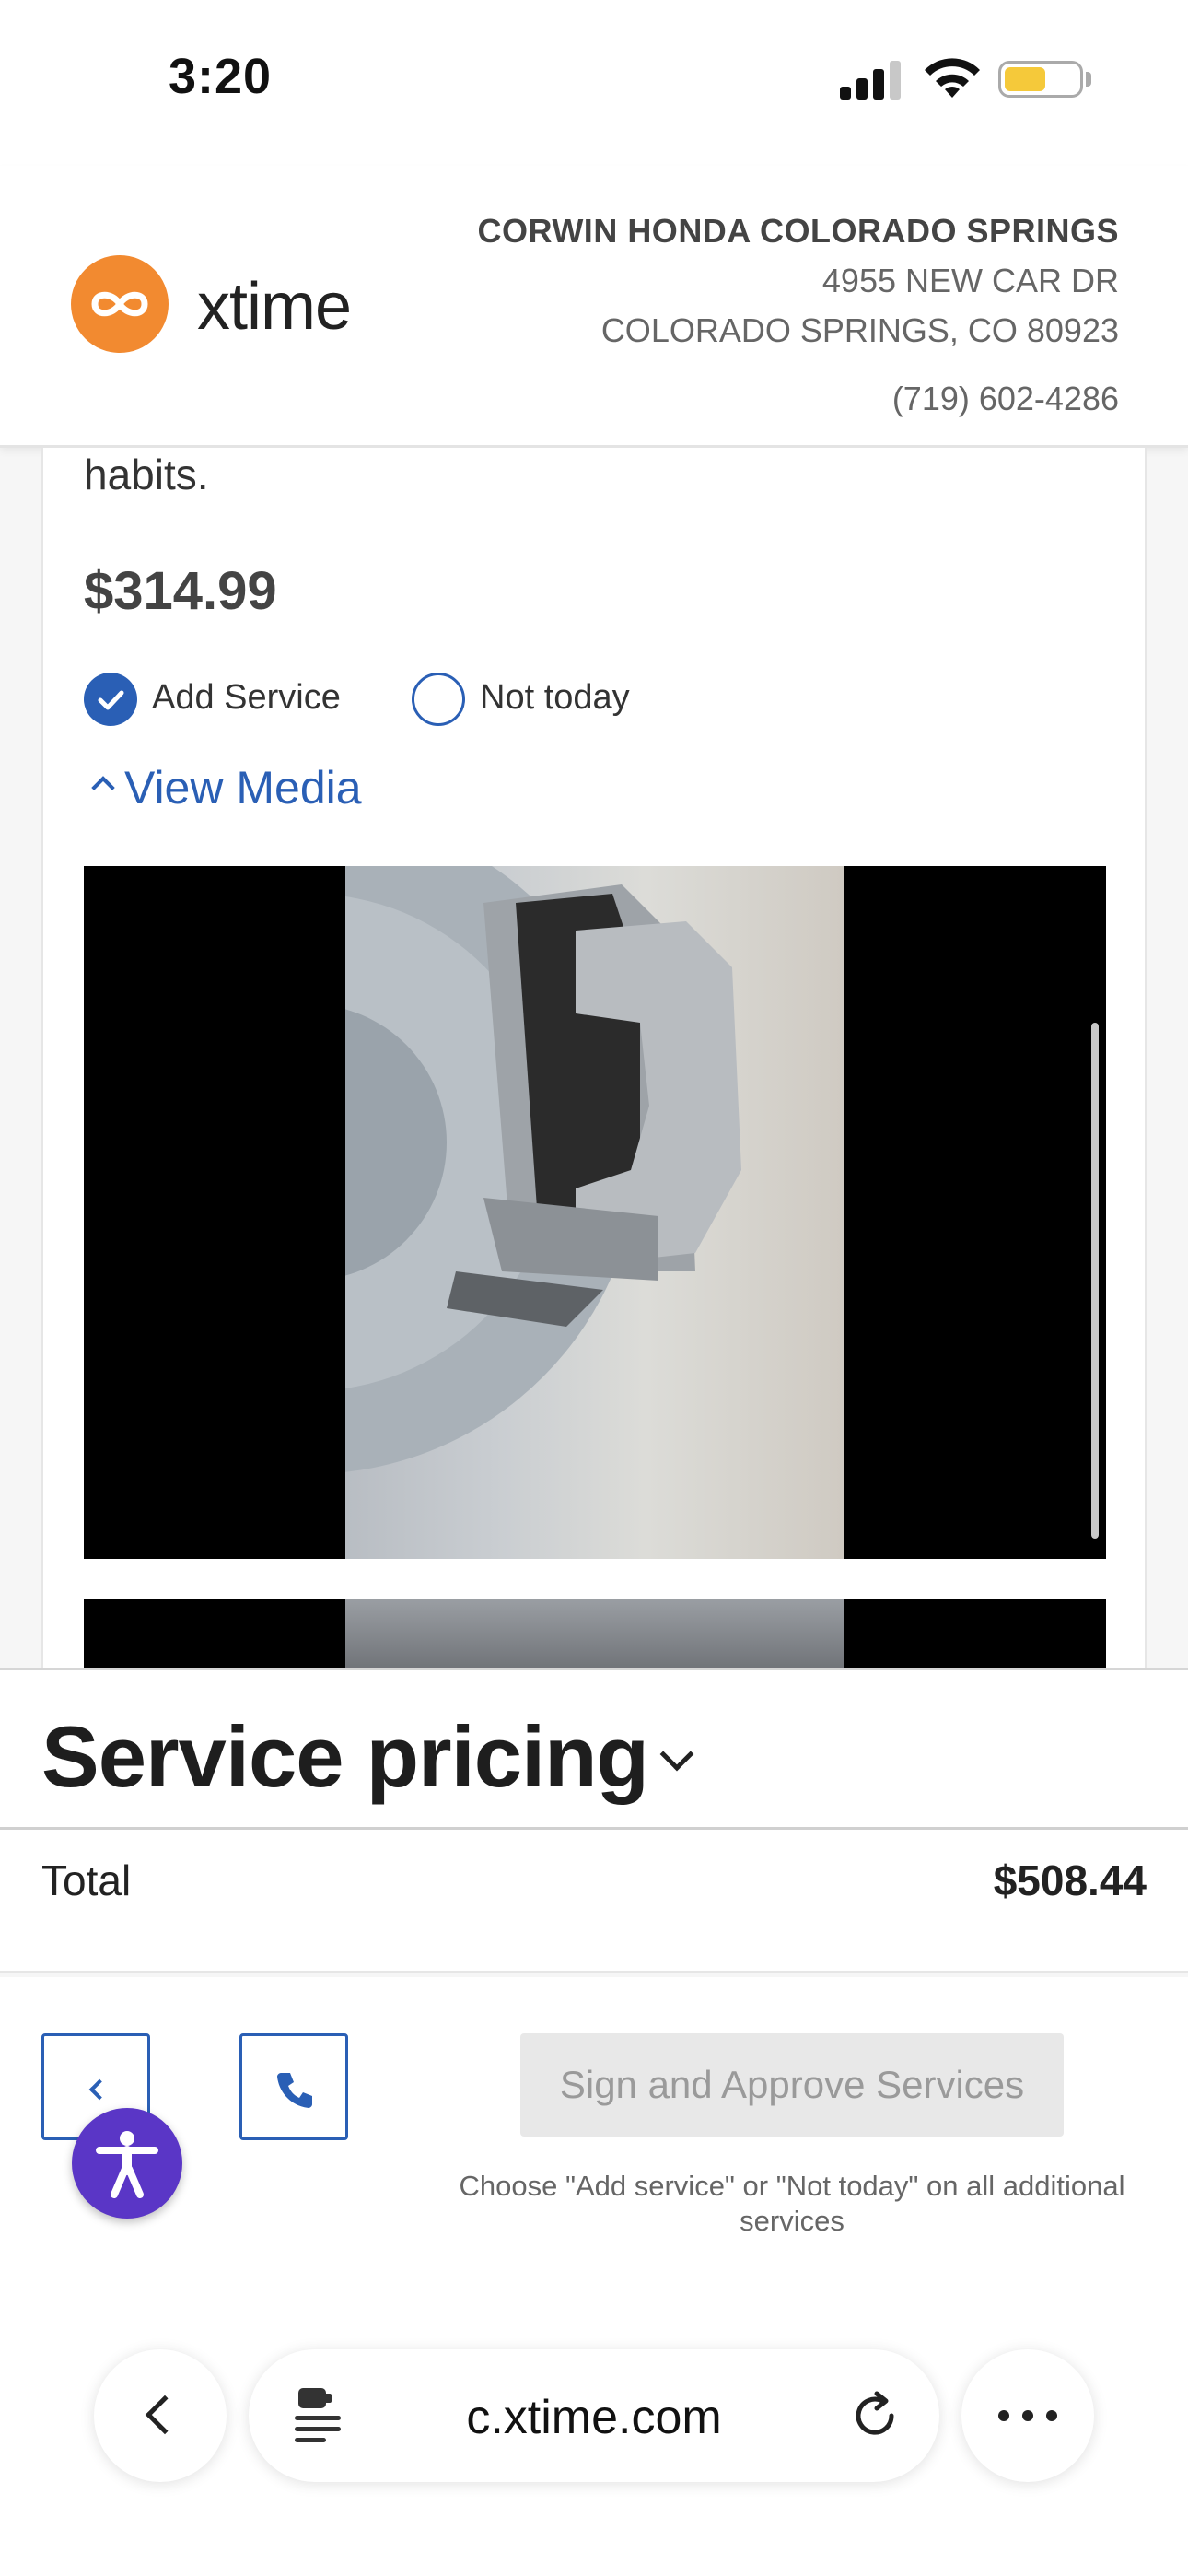 The width and height of the screenshot is (1188, 2576). I want to click on second-photo, so click(594, 1633).